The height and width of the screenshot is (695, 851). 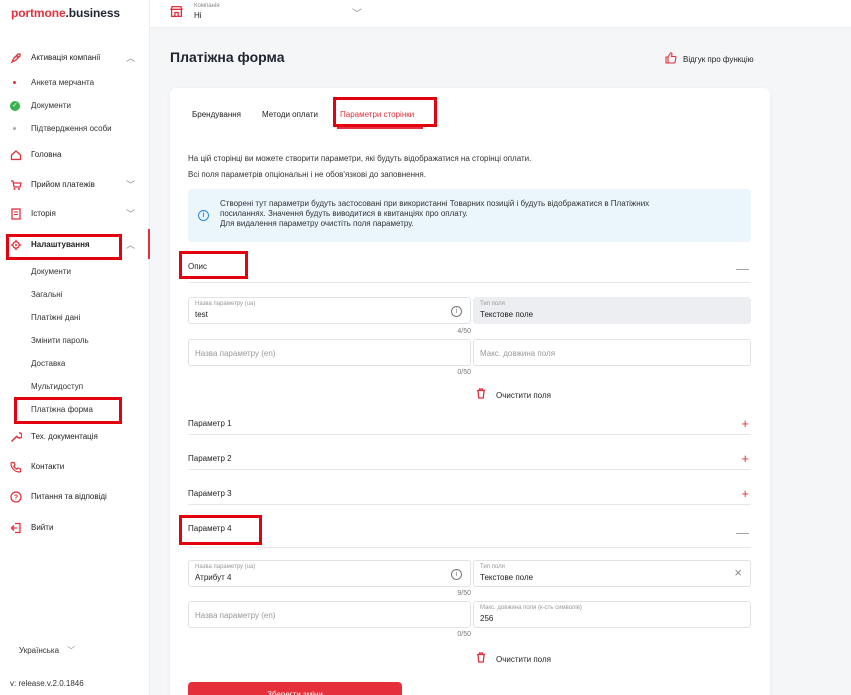 I want to click on tab-branding: Брендування, so click(x=216, y=114).